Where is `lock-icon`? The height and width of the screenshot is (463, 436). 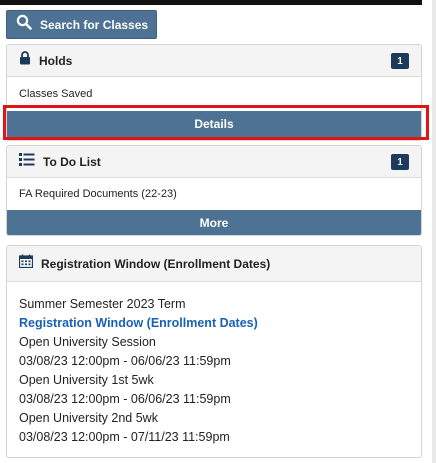 lock-icon is located at coordinates (25, 60).